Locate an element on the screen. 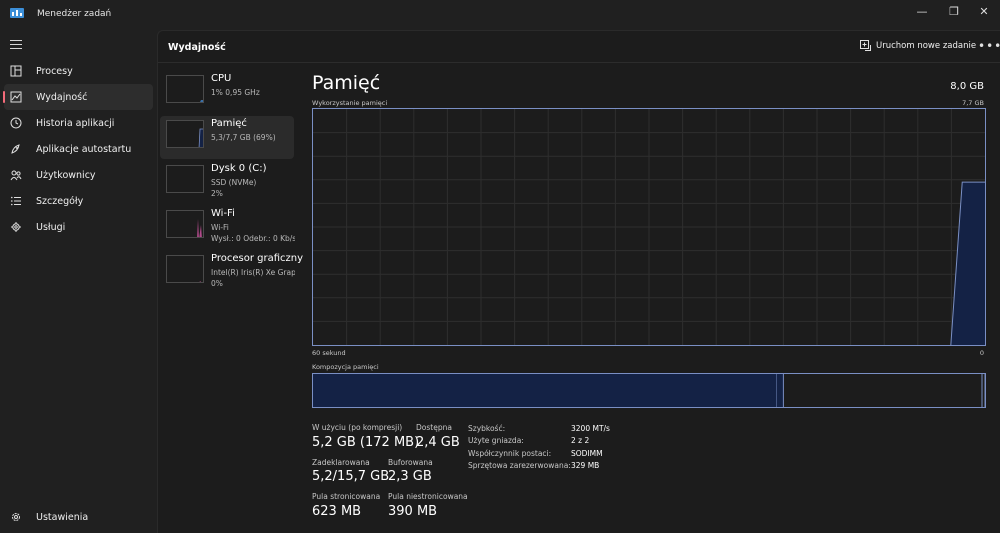 The height and width of the screenshot is (533, 1000). cpu-thumbnail-graph is located at coordinates (185, 89).